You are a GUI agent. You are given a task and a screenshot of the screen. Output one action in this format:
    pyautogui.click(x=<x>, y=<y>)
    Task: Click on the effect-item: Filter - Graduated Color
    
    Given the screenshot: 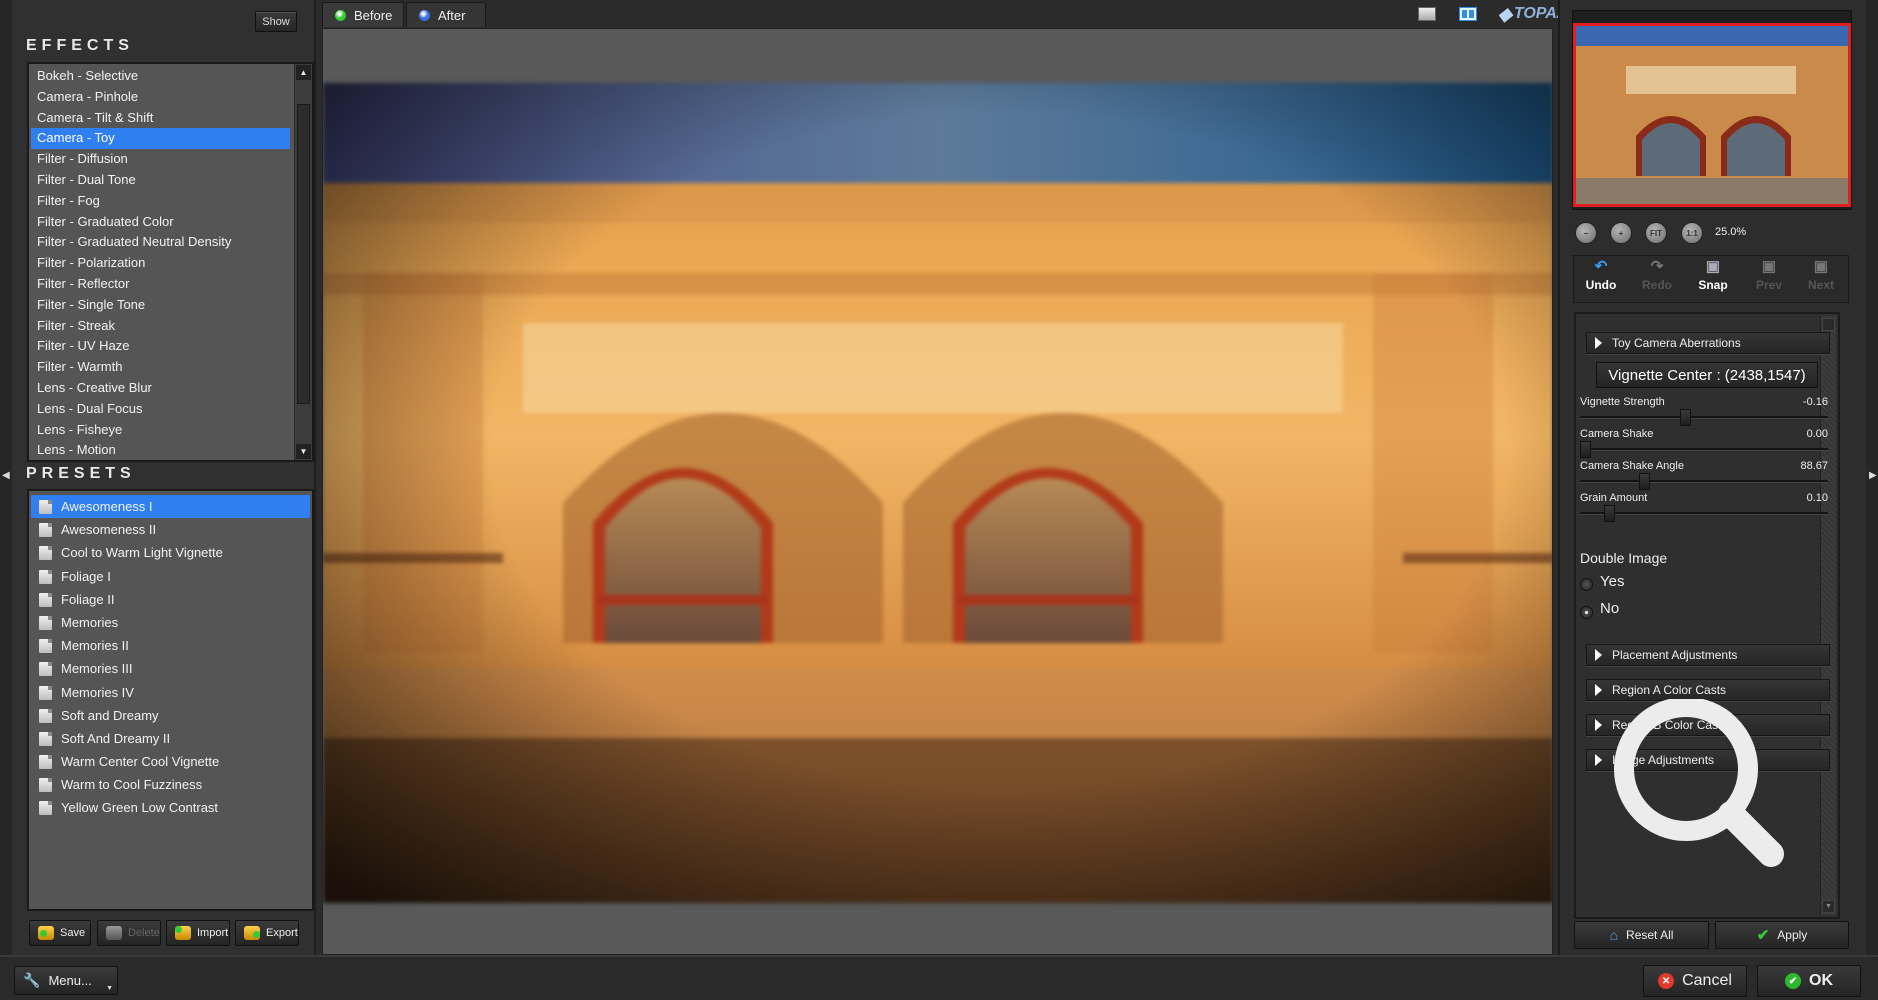 What is the action you would take?
    pyautogui.click(x=160, y=222)
    